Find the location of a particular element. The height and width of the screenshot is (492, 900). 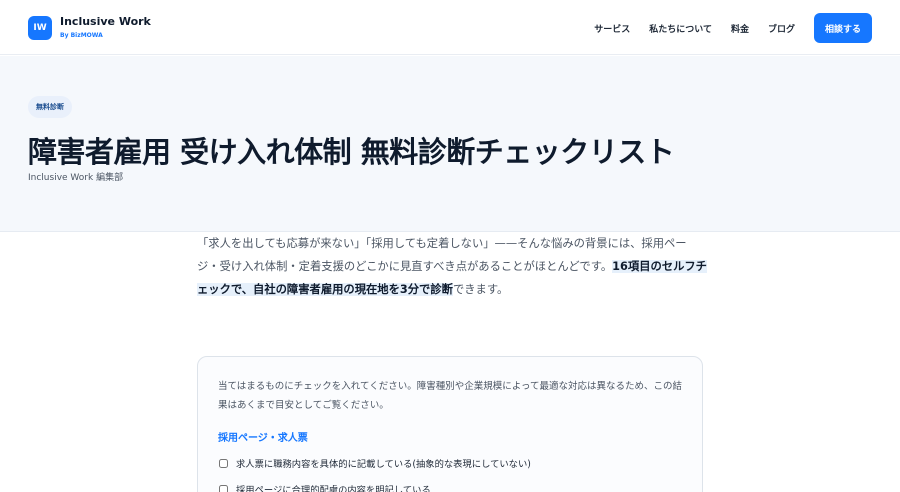

logo-link: IW Inclusive Work By BizMOWA is located at coordinates (89, 27).